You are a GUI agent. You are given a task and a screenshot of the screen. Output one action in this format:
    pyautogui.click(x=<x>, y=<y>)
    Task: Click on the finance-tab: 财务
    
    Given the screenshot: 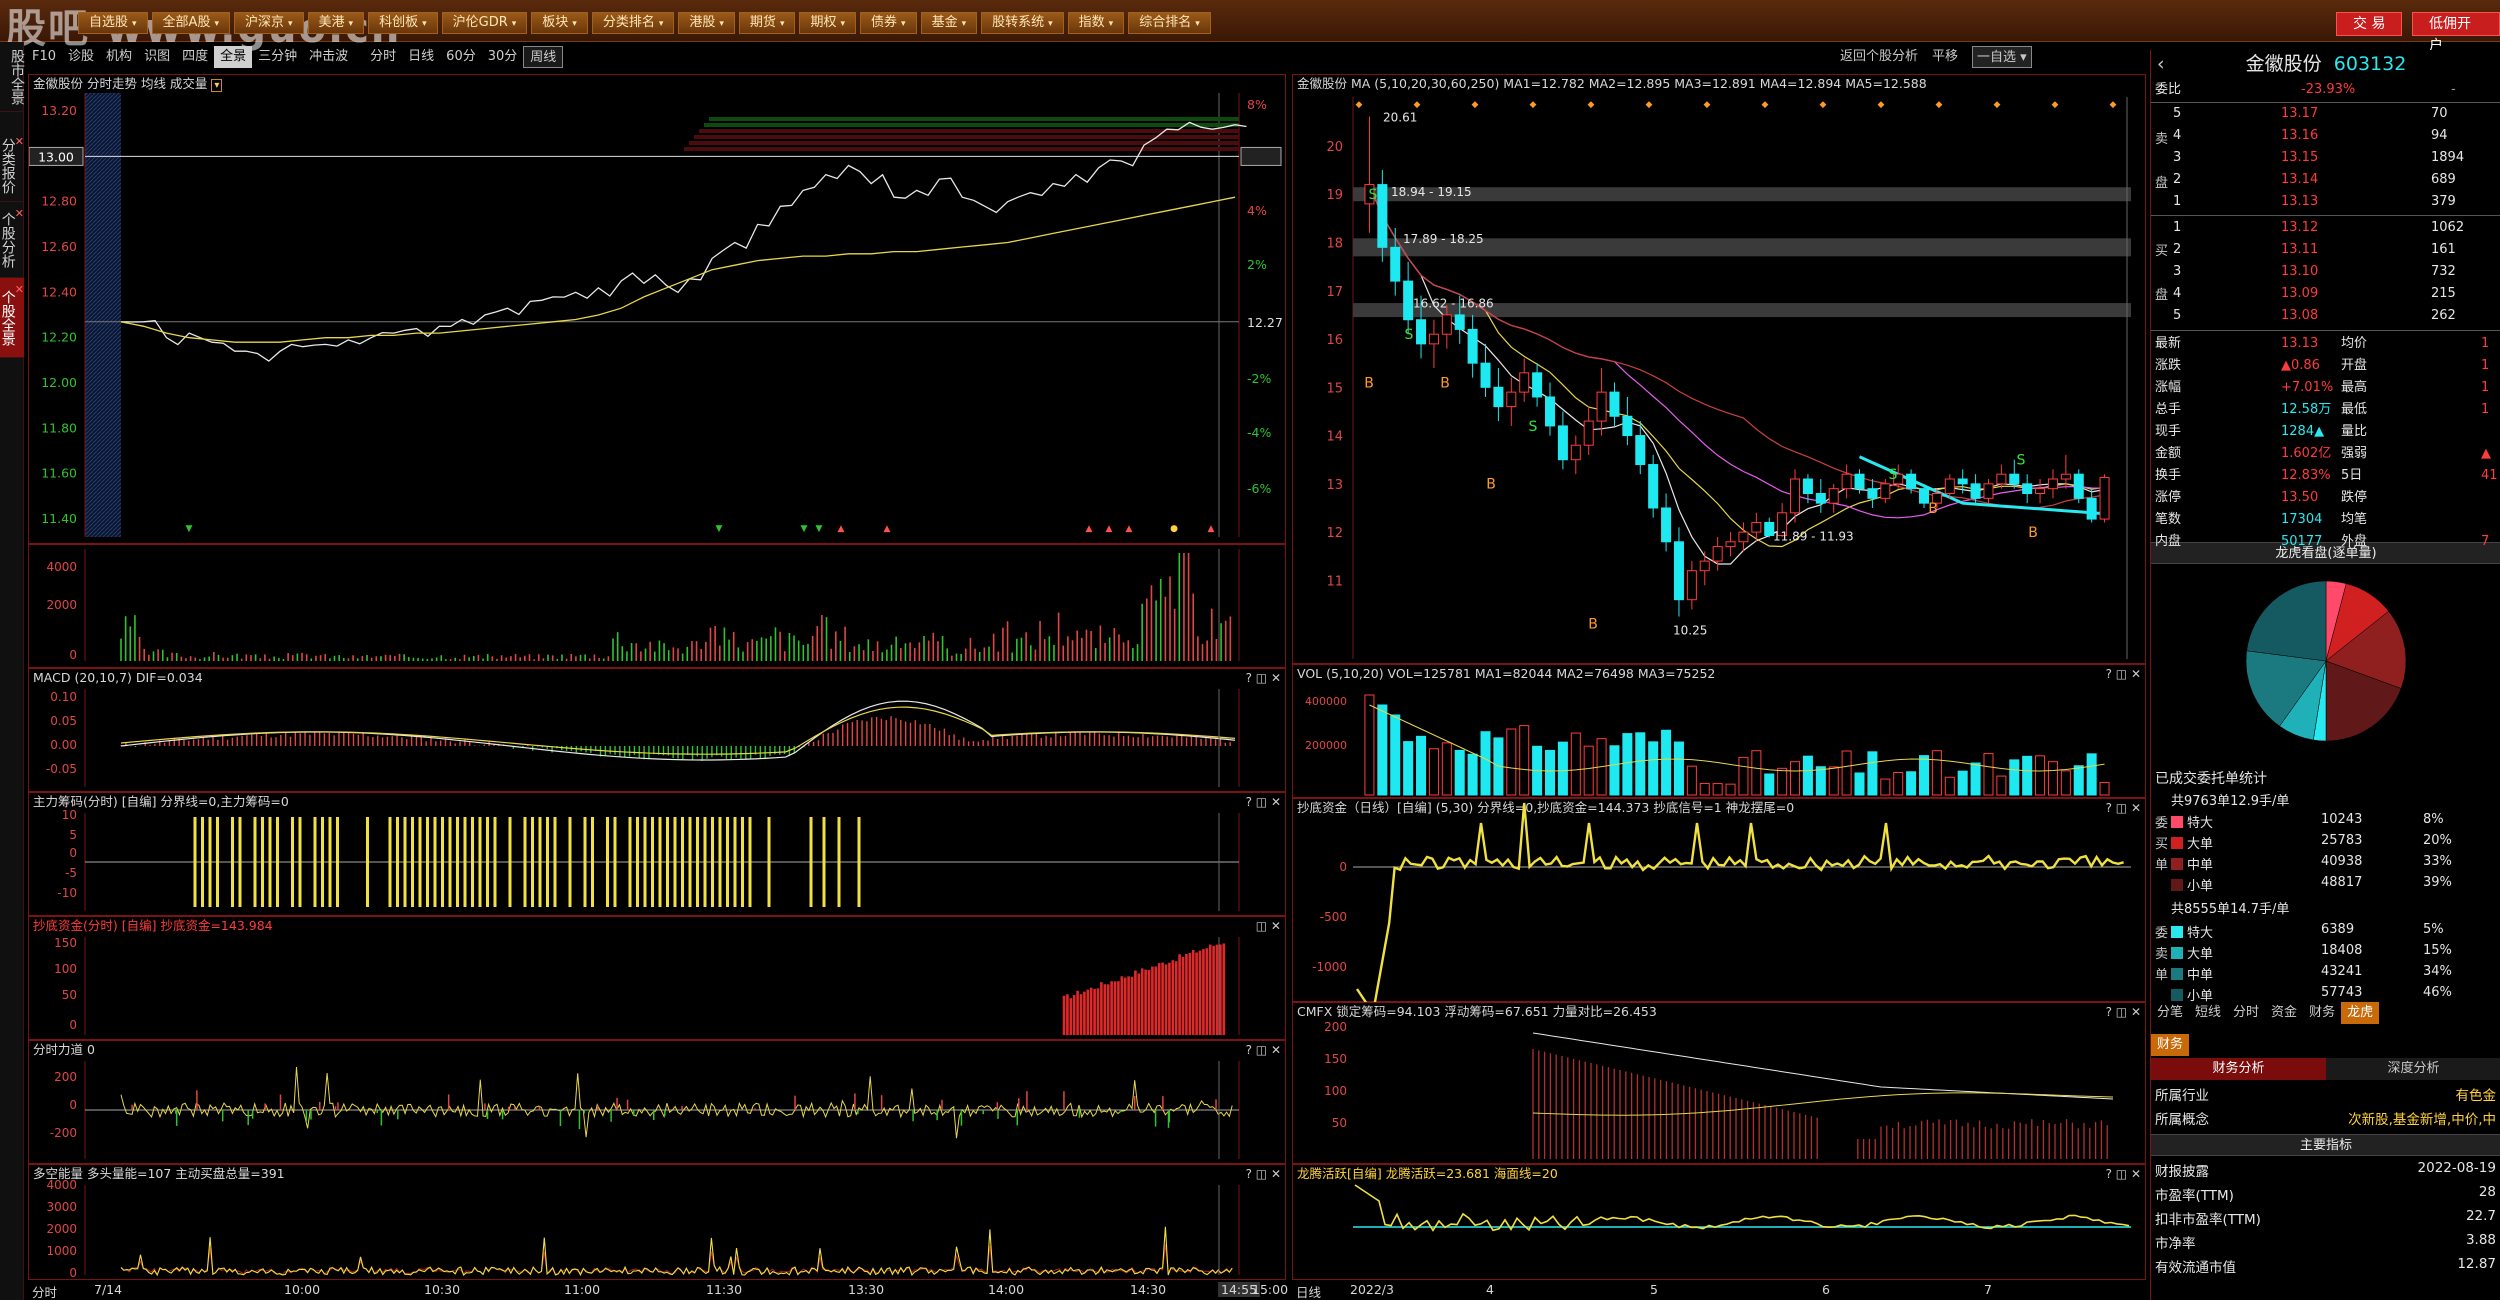 What is the action you would take?
    pyautogui.click(x=2170, y=1045)
    